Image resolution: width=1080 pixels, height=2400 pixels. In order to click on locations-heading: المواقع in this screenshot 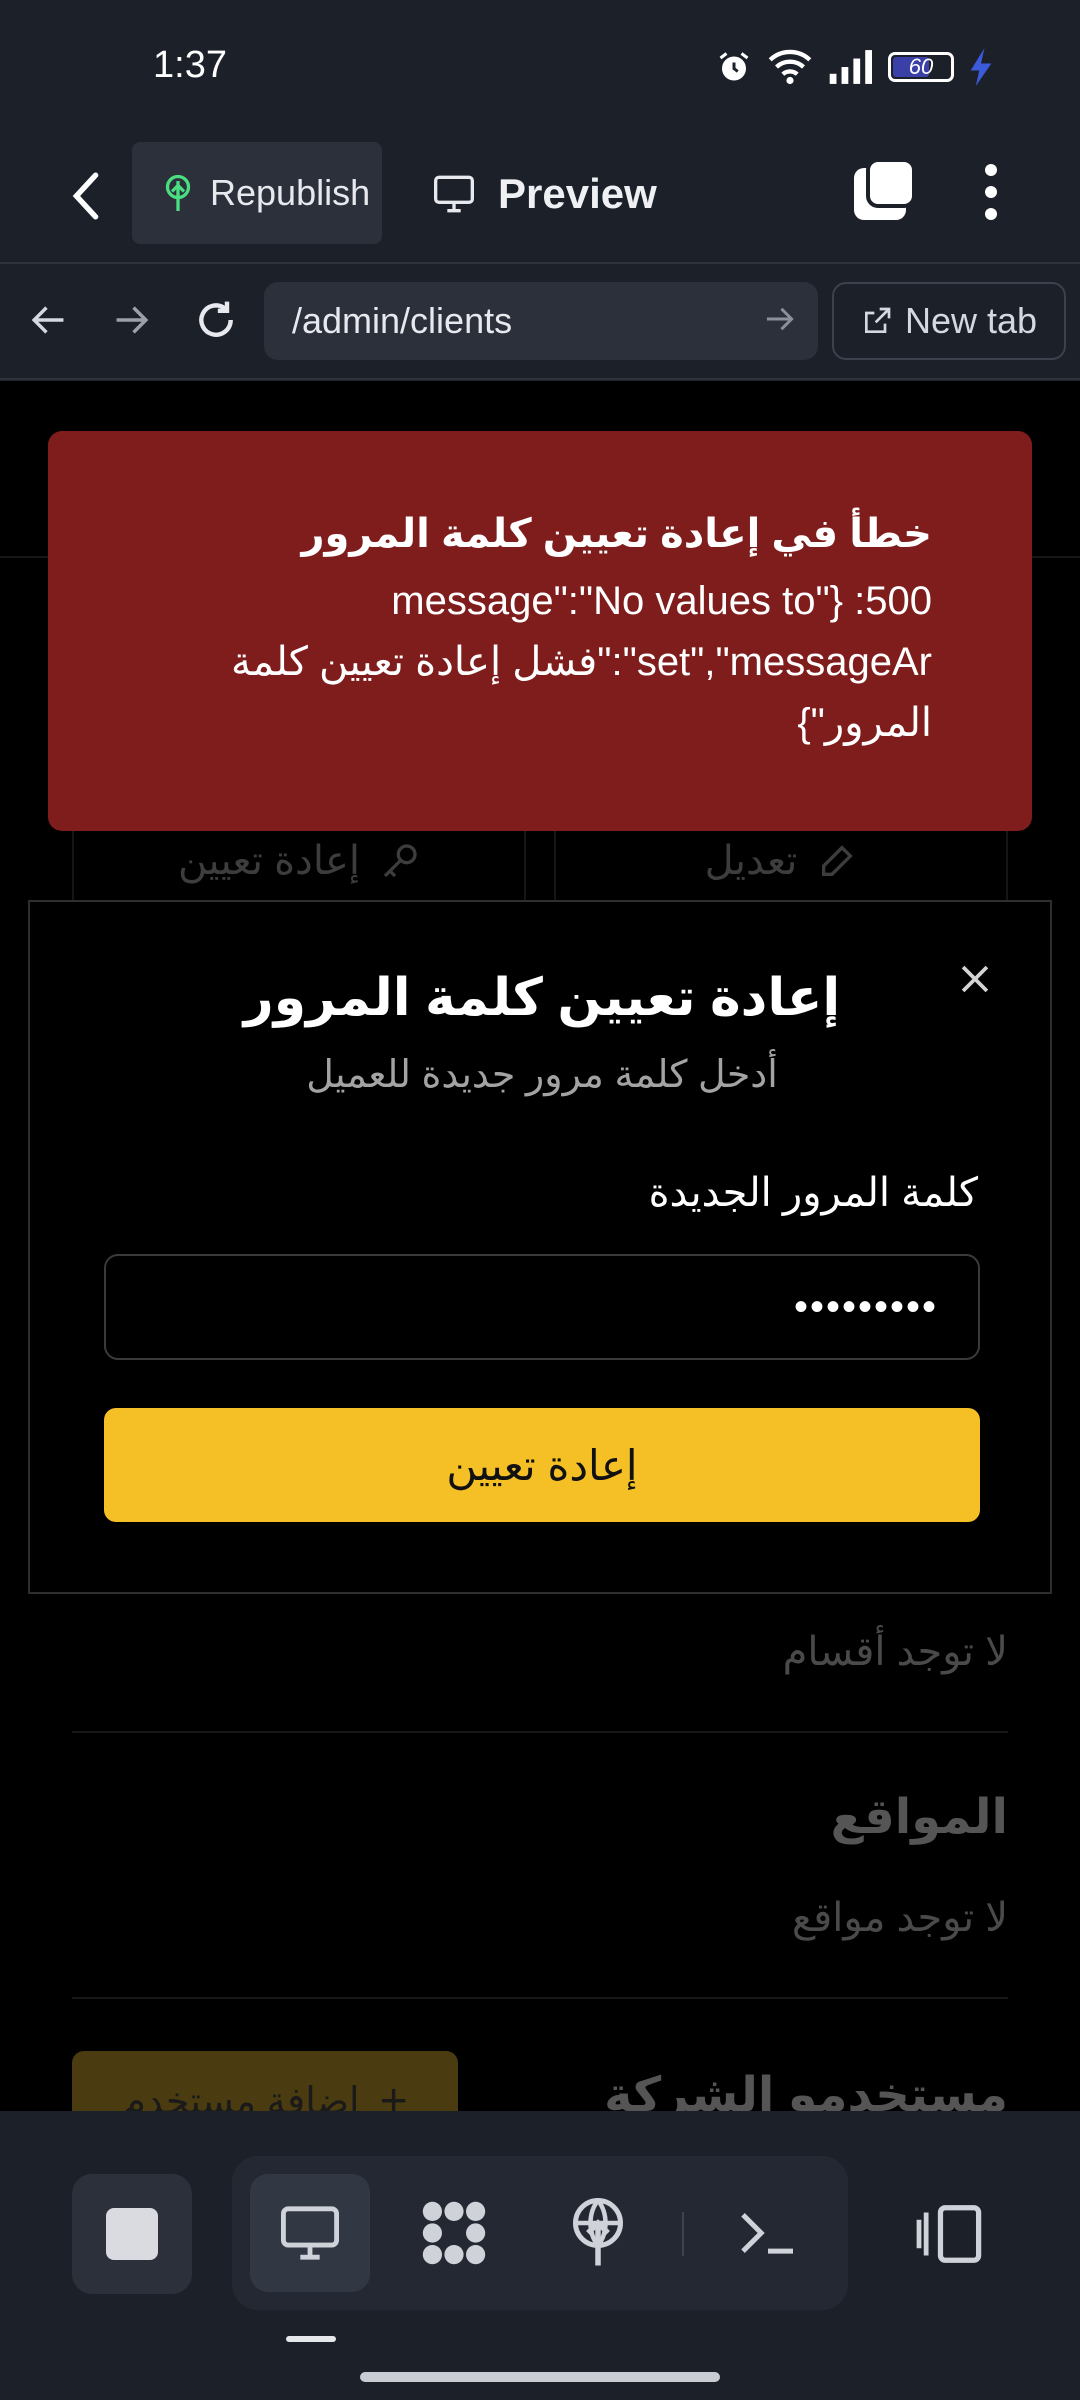, I will do `click(919, 1817)`.